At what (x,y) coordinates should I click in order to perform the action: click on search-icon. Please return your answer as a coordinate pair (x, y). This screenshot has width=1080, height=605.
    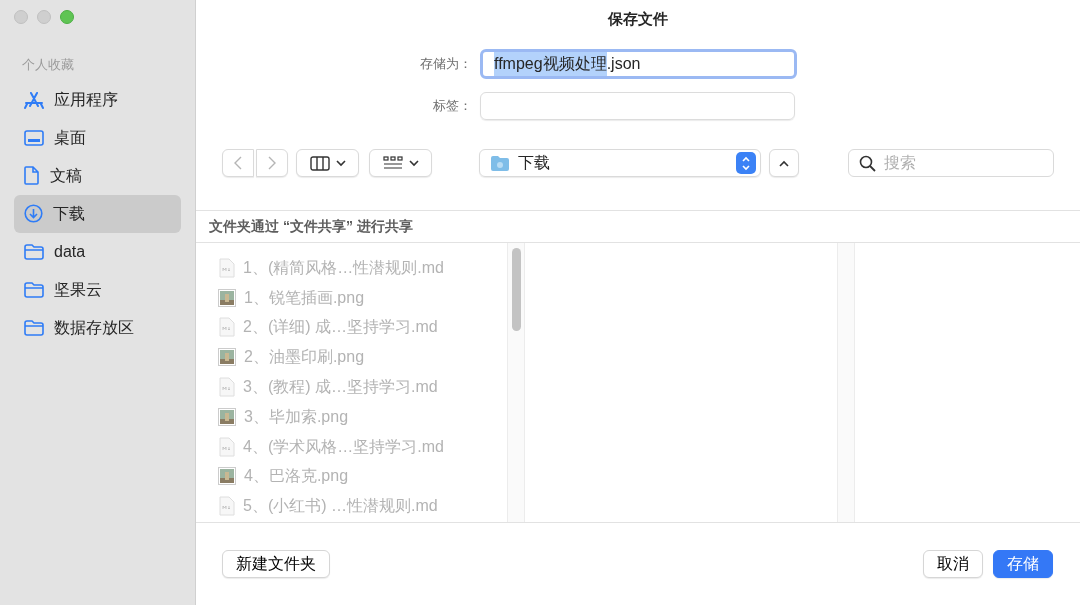
    Looking at the image, I should click on (867, 163).